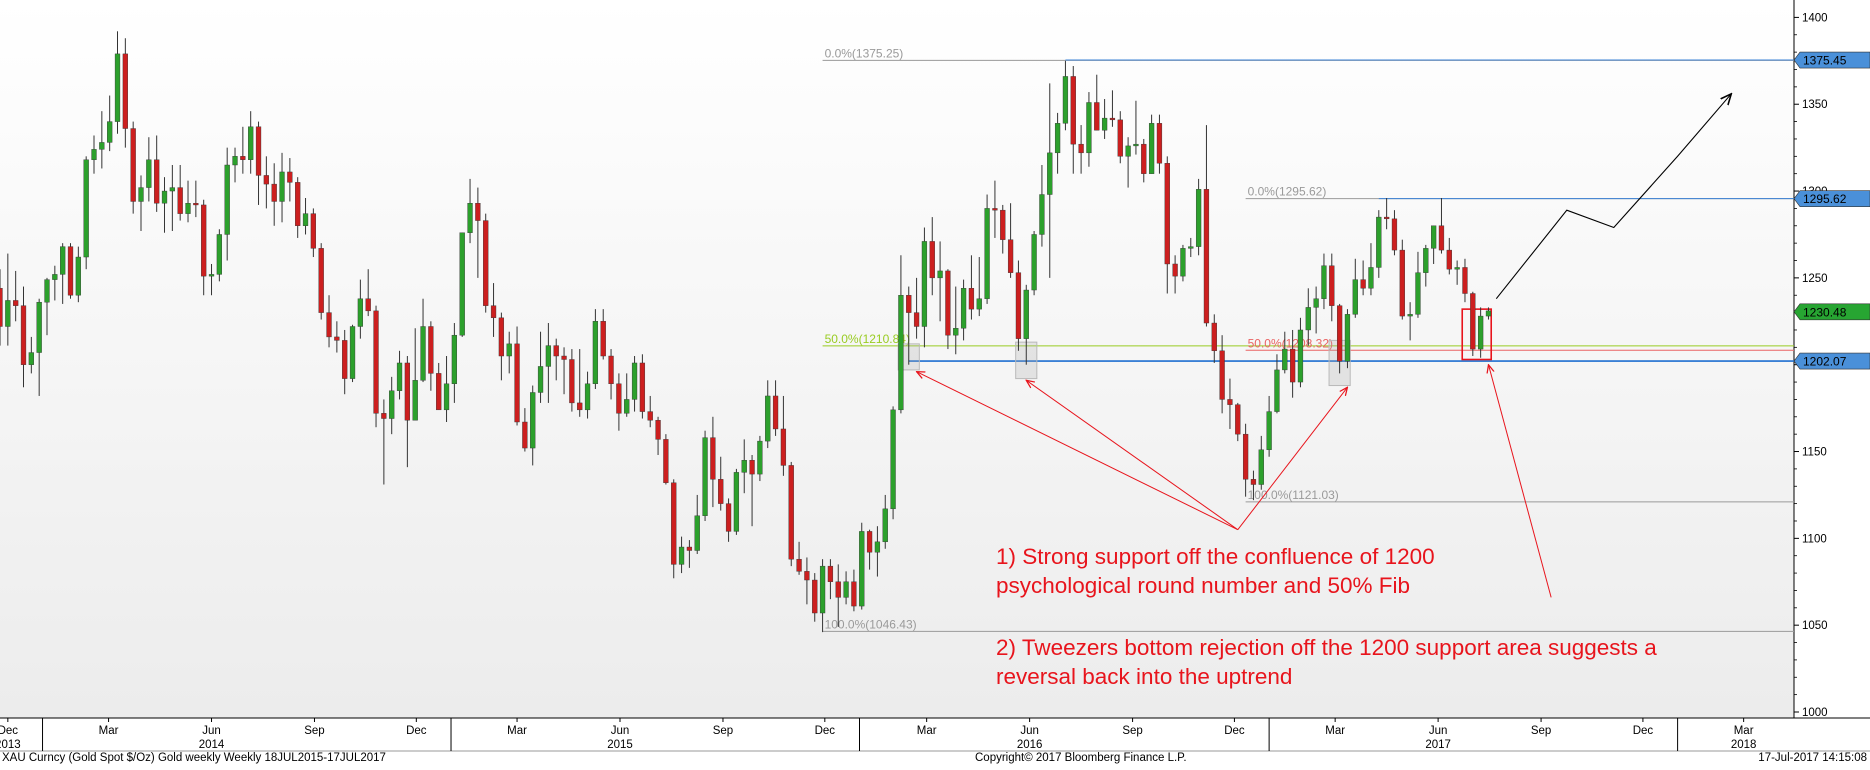  What do you see at coordinates (1831, 198) in the screenshot?
I see `price-tag: 1295.62` at bounding box center [1831, 198].